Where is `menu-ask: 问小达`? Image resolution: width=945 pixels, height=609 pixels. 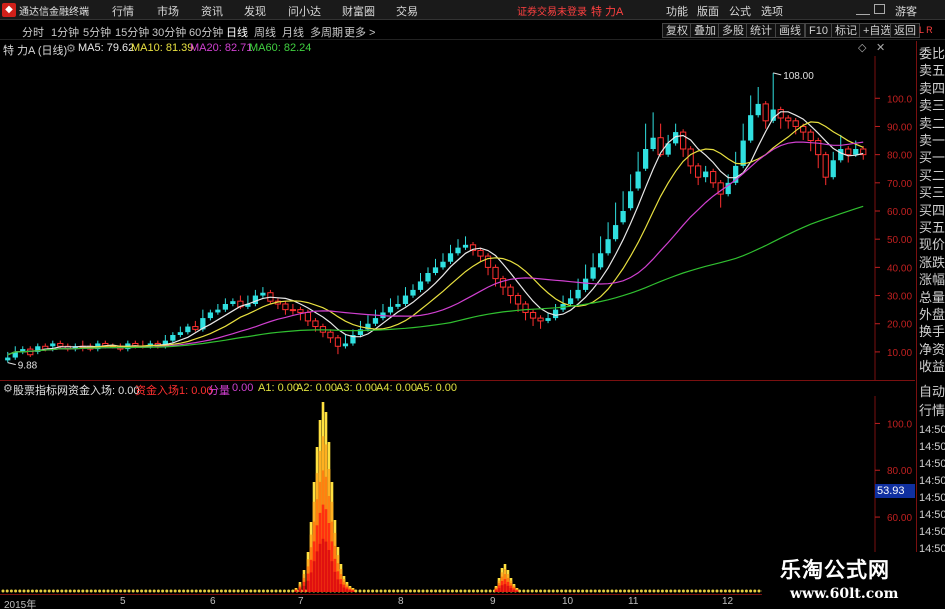 menu-ask: 问小达 is located at coordinates (304, 11).